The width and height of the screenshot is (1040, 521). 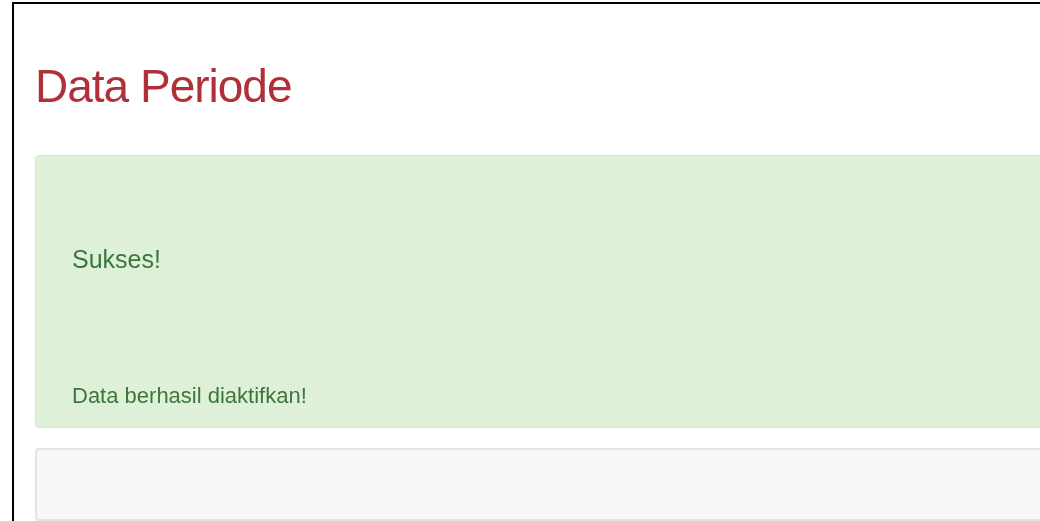 I want to click on alert-heading: Sukses!, so click(x=116, y=259).